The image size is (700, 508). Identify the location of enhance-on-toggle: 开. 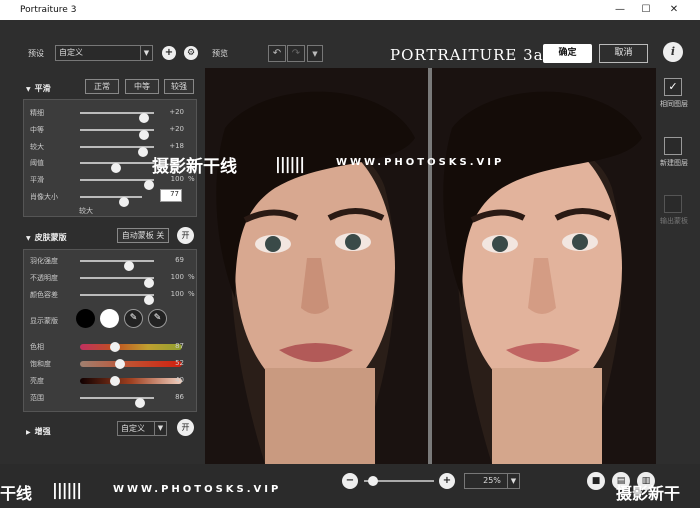
(185, 427).